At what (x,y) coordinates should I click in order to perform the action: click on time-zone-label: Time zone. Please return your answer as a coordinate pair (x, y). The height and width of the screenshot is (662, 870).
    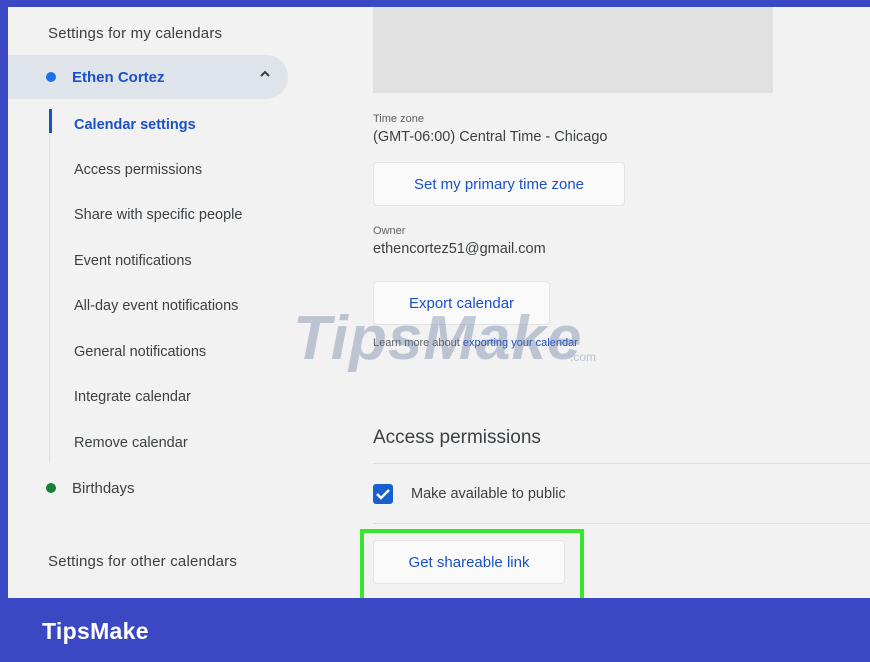
    Looking at the image, I should click on (398, 119).